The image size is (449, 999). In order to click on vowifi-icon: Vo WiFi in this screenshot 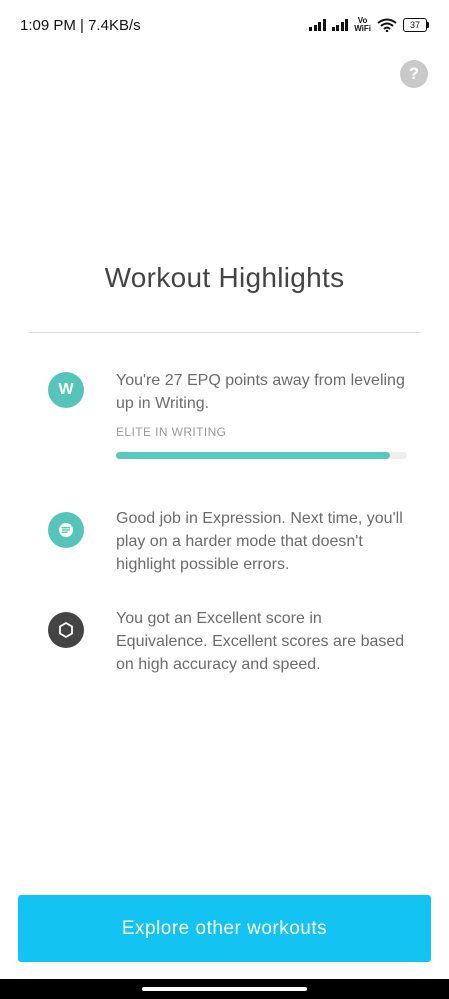, I will do `click(362, 25)`.